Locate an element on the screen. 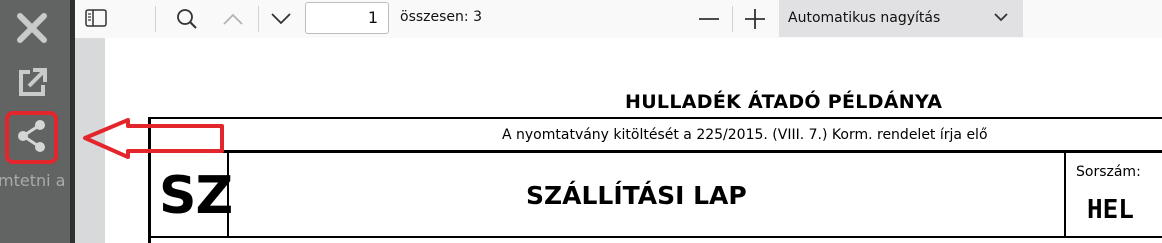 This screenshot has height=243, width=1162. form-code: SZ is located at coordinates (196, 196).